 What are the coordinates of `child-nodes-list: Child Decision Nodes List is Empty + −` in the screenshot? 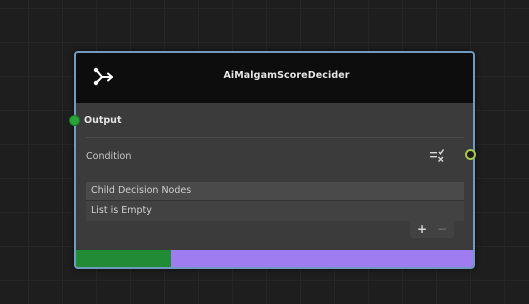 It's located at (275, 210).